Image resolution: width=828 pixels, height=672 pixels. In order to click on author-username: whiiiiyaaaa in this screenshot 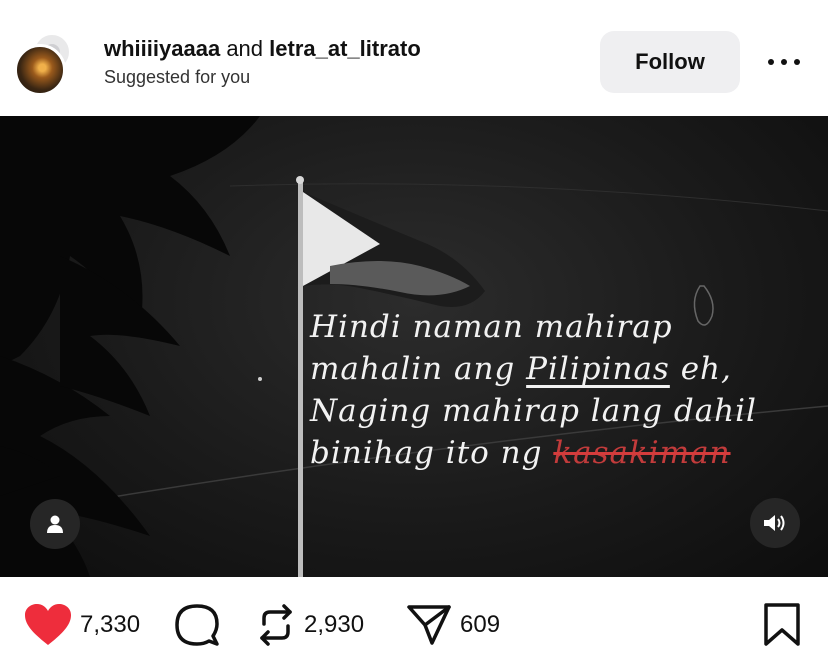, I will do `click(162, 48)`.